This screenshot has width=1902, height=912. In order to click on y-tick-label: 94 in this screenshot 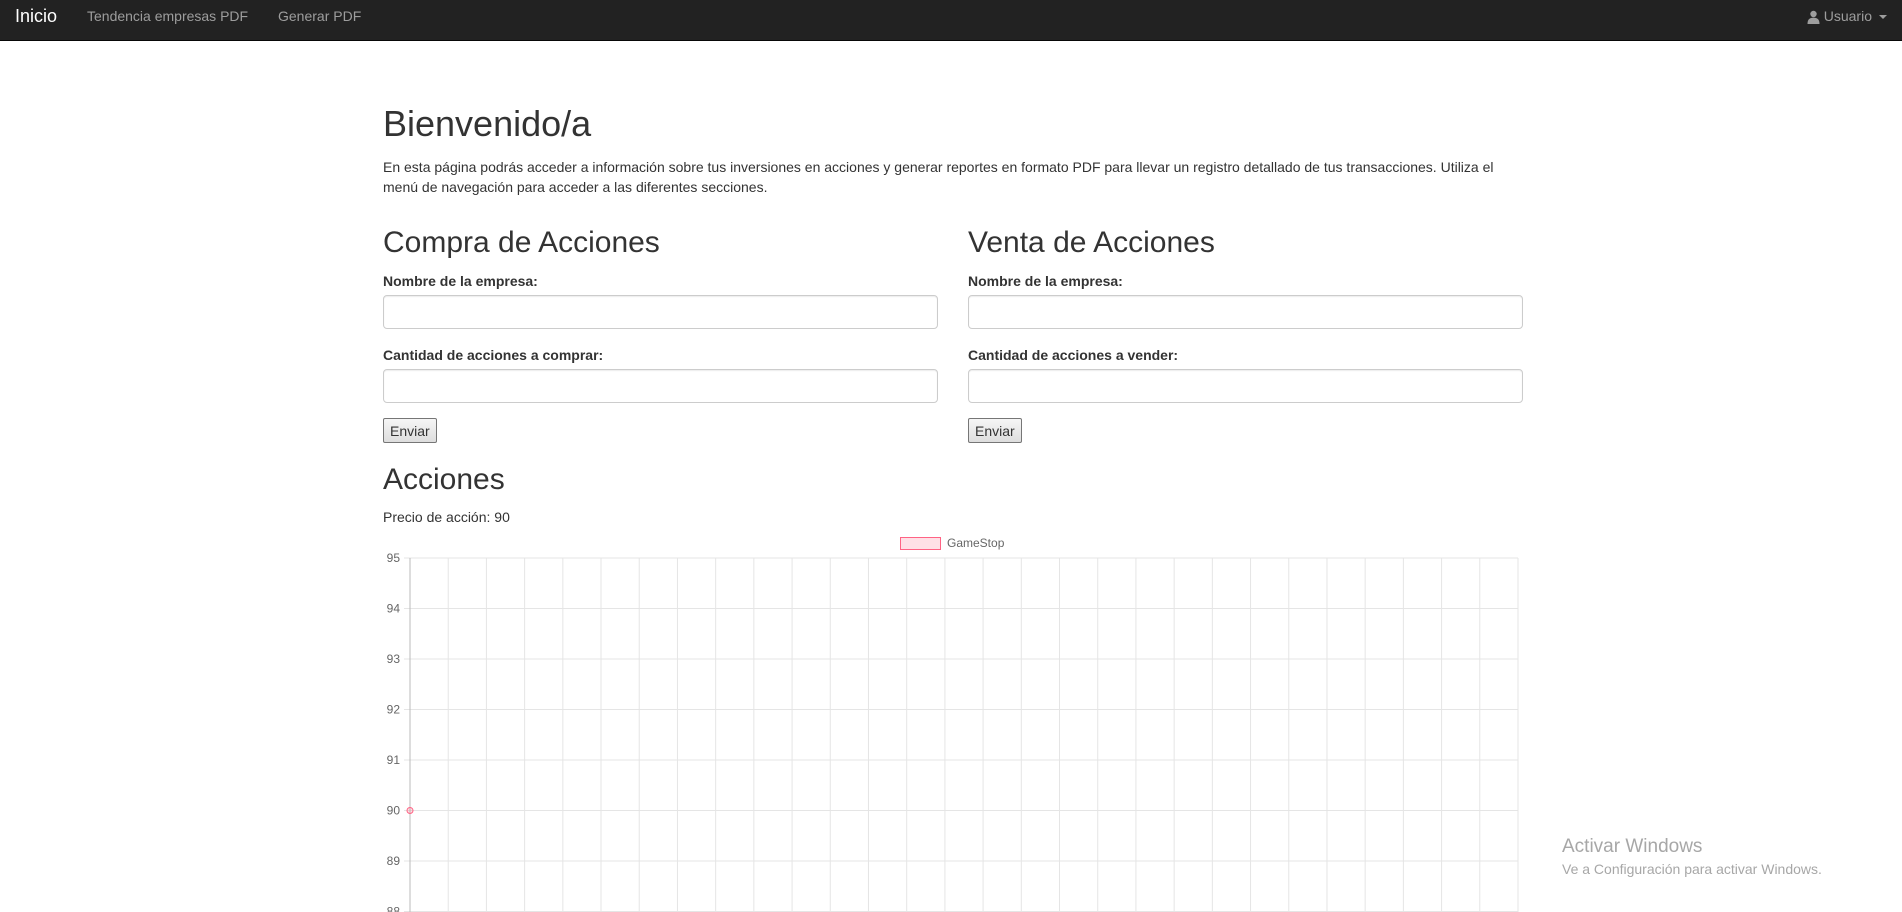, I will do `click(394, 609)`.